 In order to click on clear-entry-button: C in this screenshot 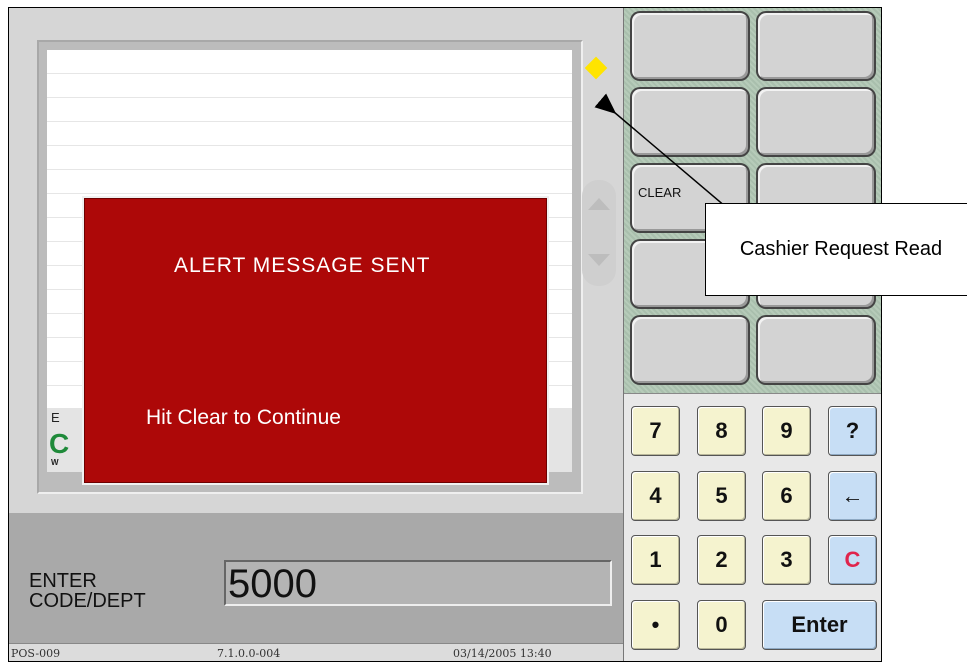, I will do `click(852, 560)`.